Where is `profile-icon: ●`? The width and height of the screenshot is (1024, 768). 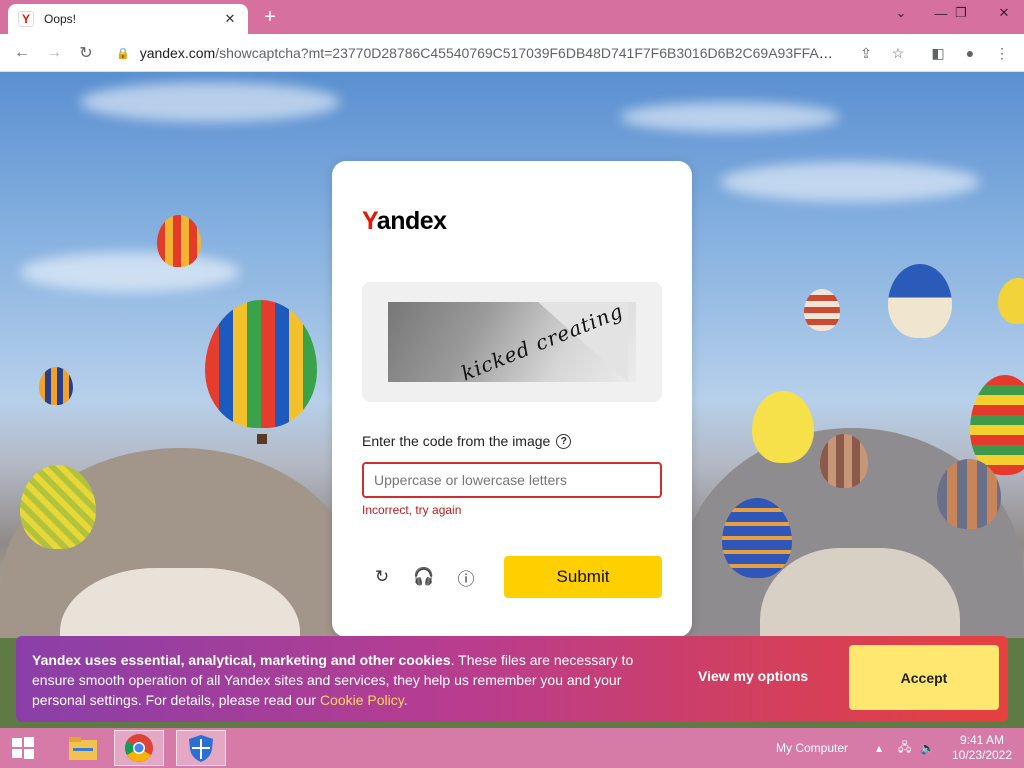
profile-icon: ● is located at coordinates (970, 53).